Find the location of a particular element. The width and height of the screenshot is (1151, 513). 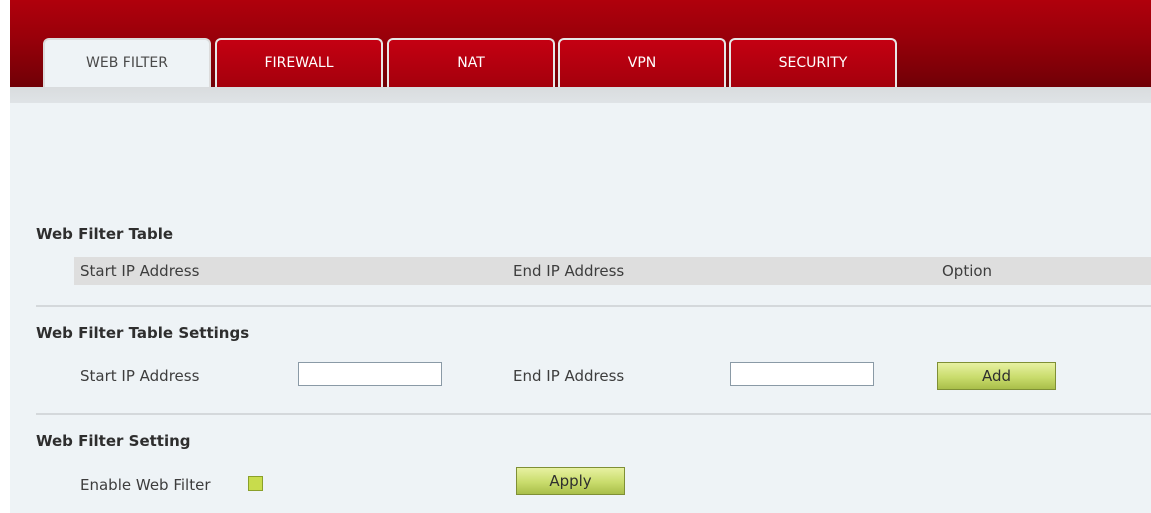

tab-nat: NAT is located at coordinates (471, 62).